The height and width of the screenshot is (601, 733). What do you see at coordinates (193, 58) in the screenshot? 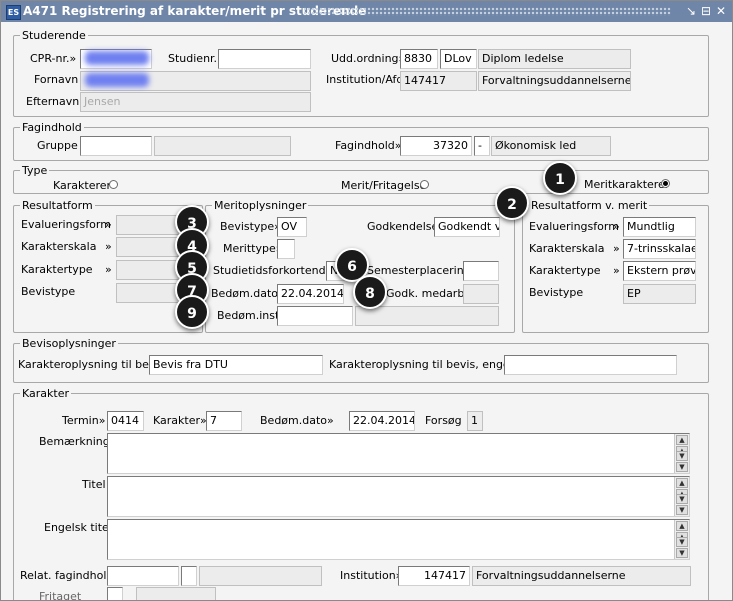
I see `studienr-label: Studienr.` at bounding box center [193, 58].